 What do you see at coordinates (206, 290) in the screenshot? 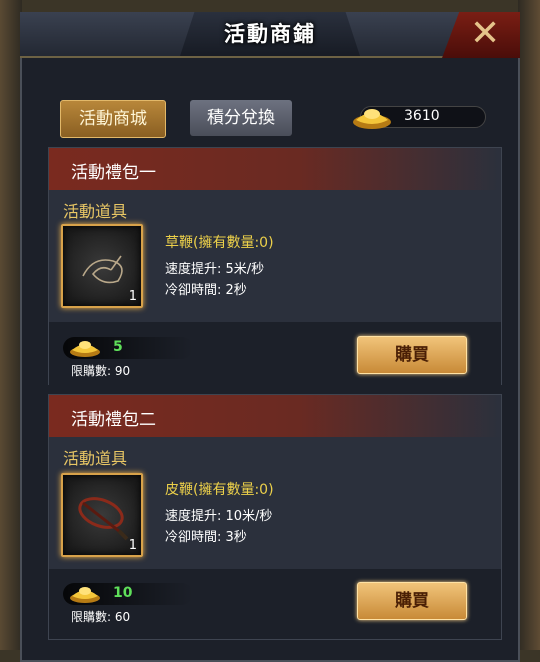
I see `stat-cooldown: 冷卻時間: 2秒` at bounding box center [206, 290].